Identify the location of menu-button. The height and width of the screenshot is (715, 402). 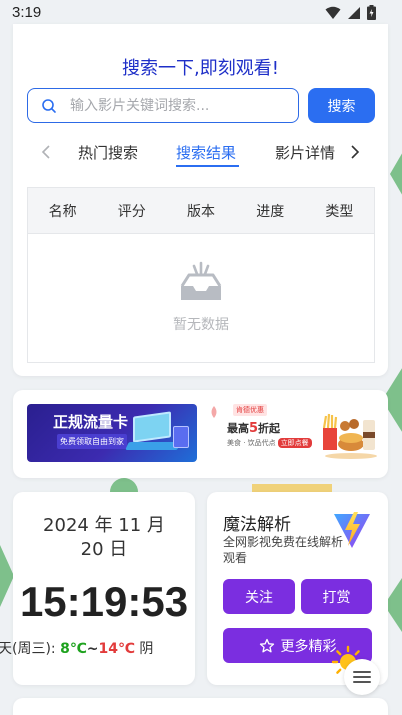
(362, 677).